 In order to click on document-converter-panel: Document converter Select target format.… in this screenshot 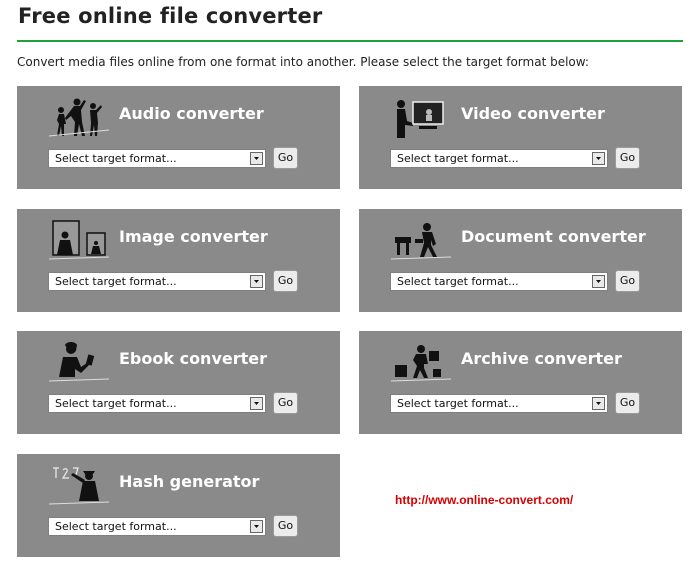, I will do `click(520, 260)`.